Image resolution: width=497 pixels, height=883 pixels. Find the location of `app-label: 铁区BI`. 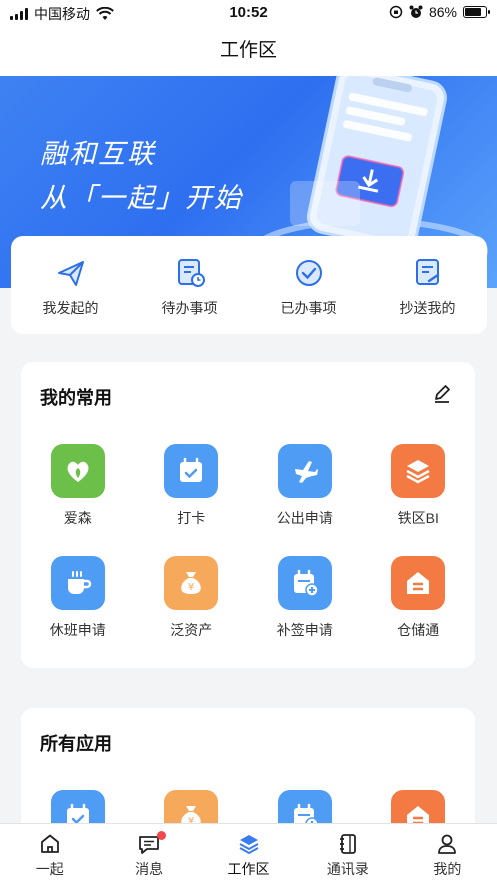

app-label: 铁区BI is located at coordinates (418, 518).